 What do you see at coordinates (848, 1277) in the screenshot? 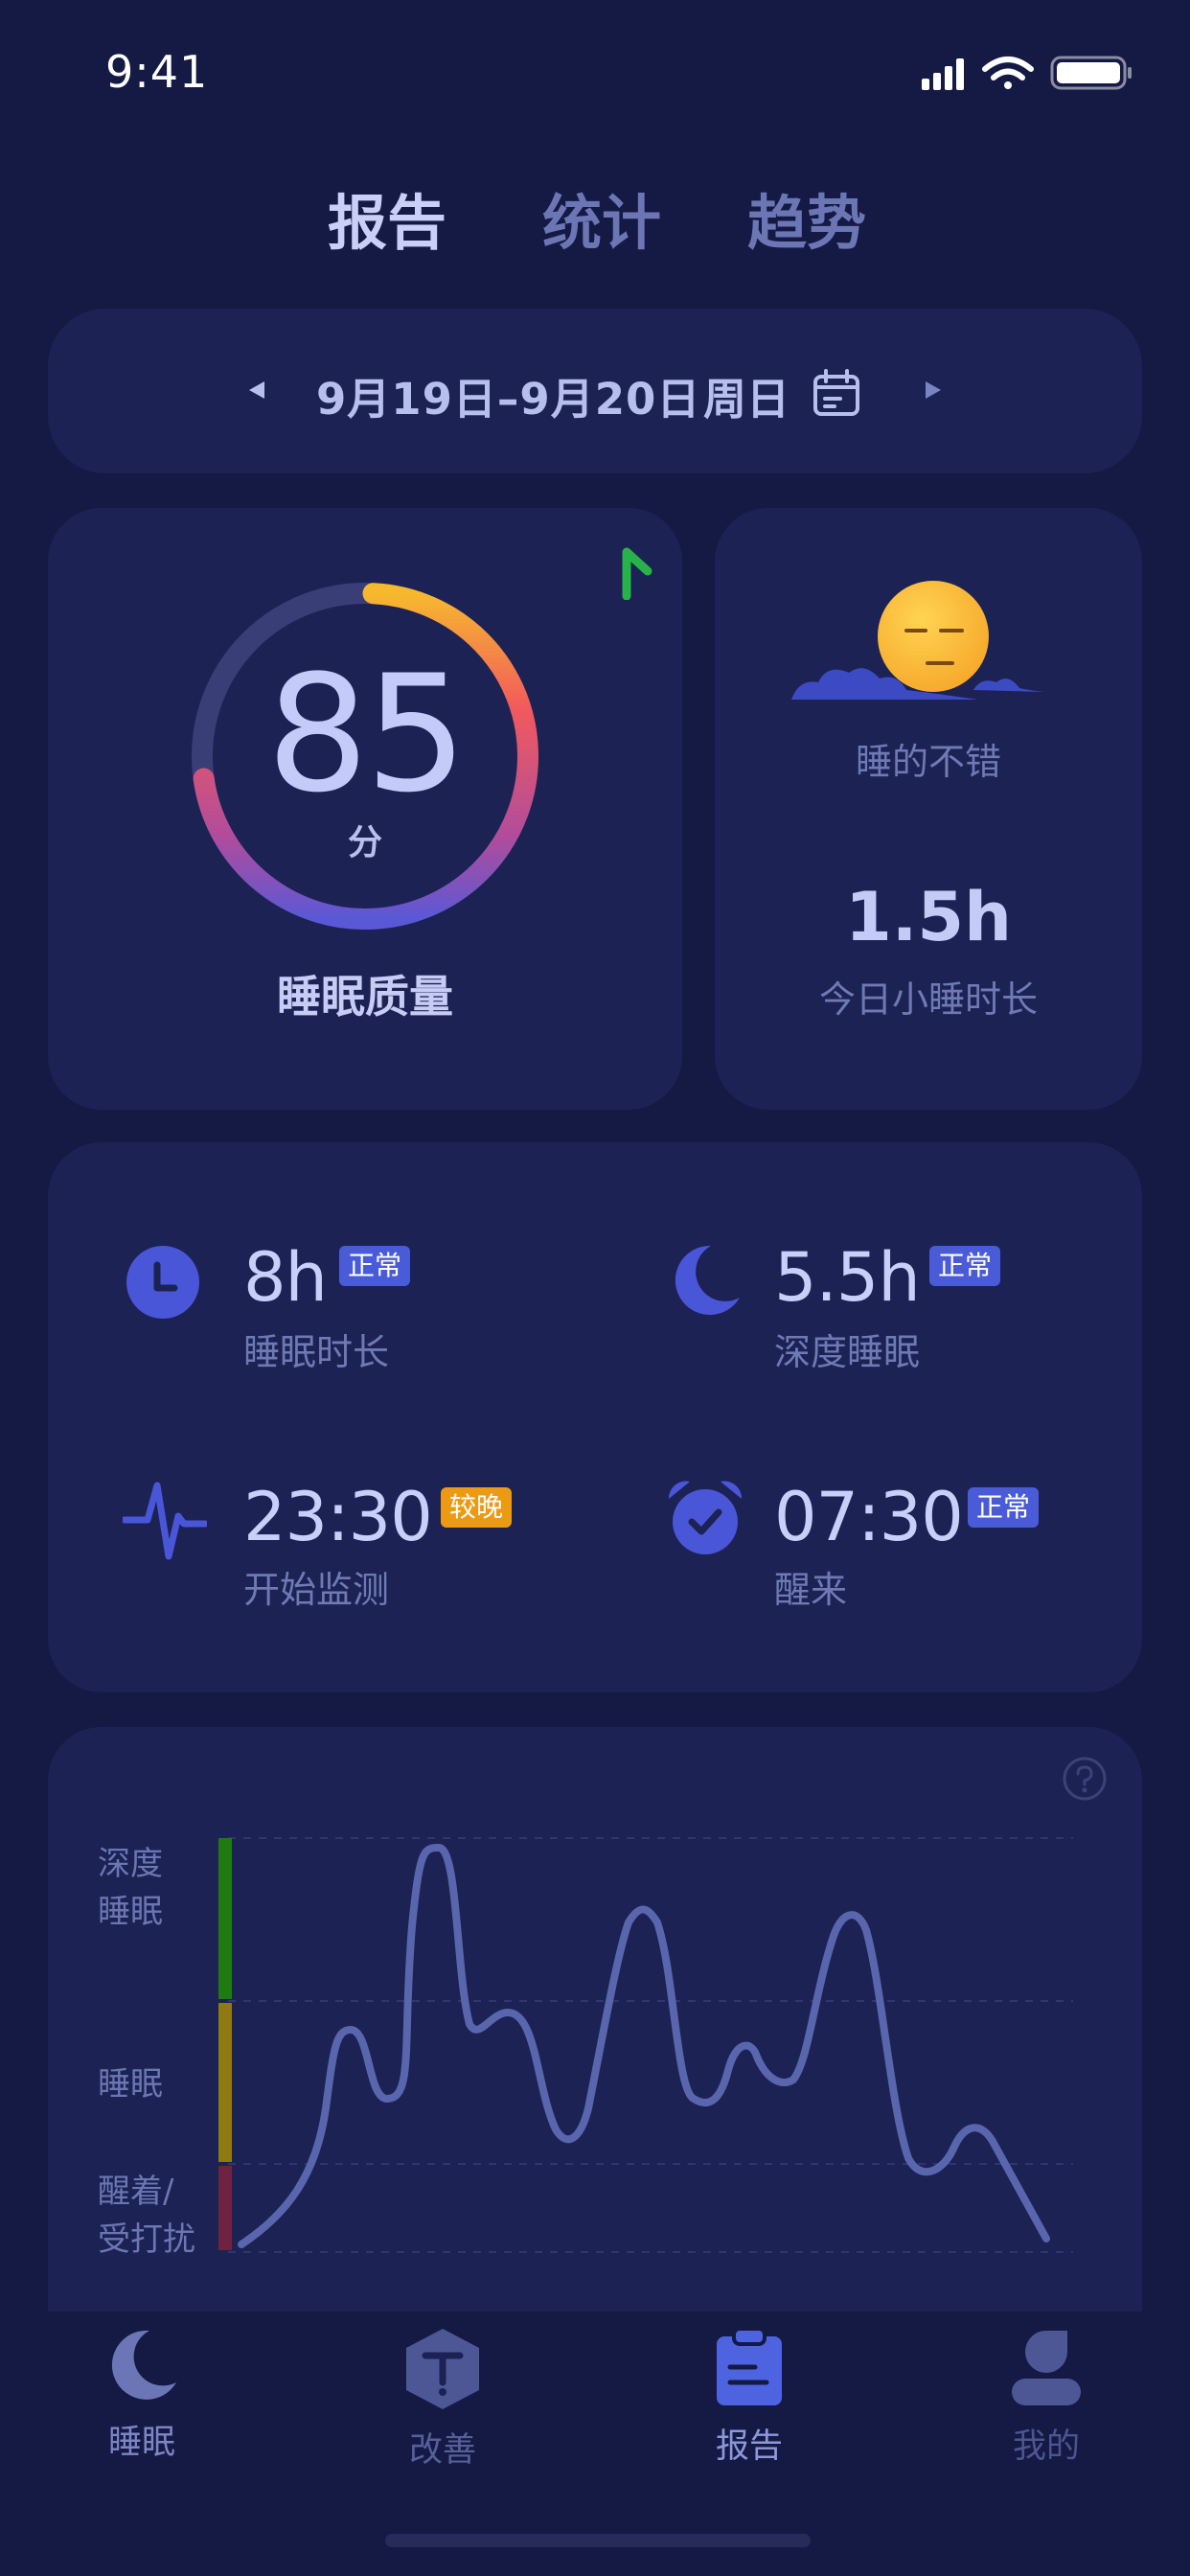
I see `deep-sleep-value: 5.5h` at bounding box center [848, 1277].